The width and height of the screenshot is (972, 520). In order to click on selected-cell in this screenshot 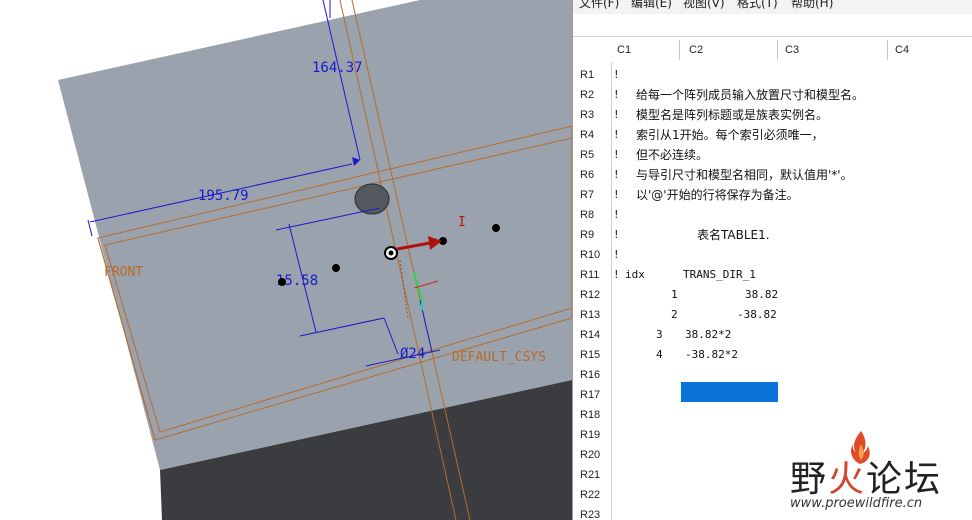, I will do `click(729, 392)`.